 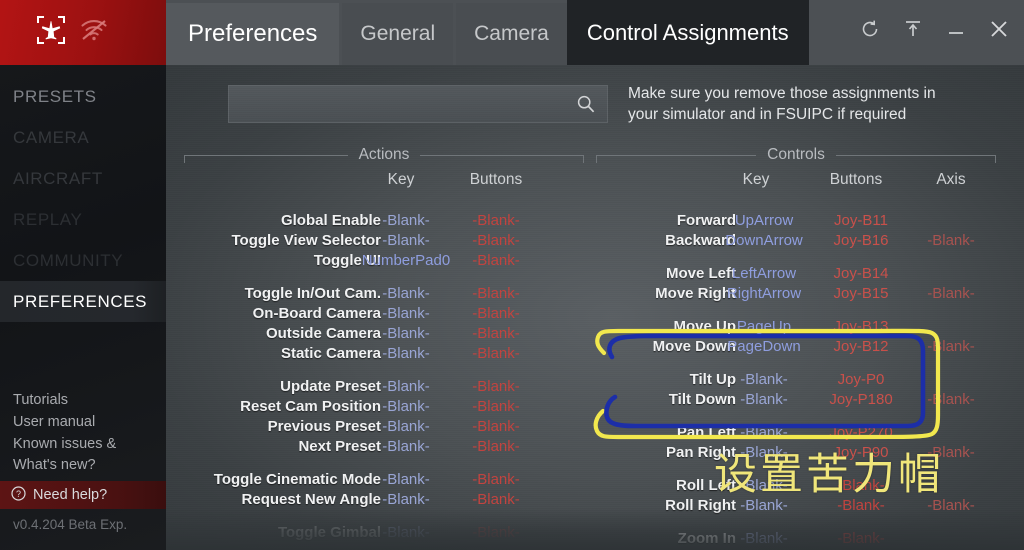 I want to click on app-logo, so click(x=83, y=32).